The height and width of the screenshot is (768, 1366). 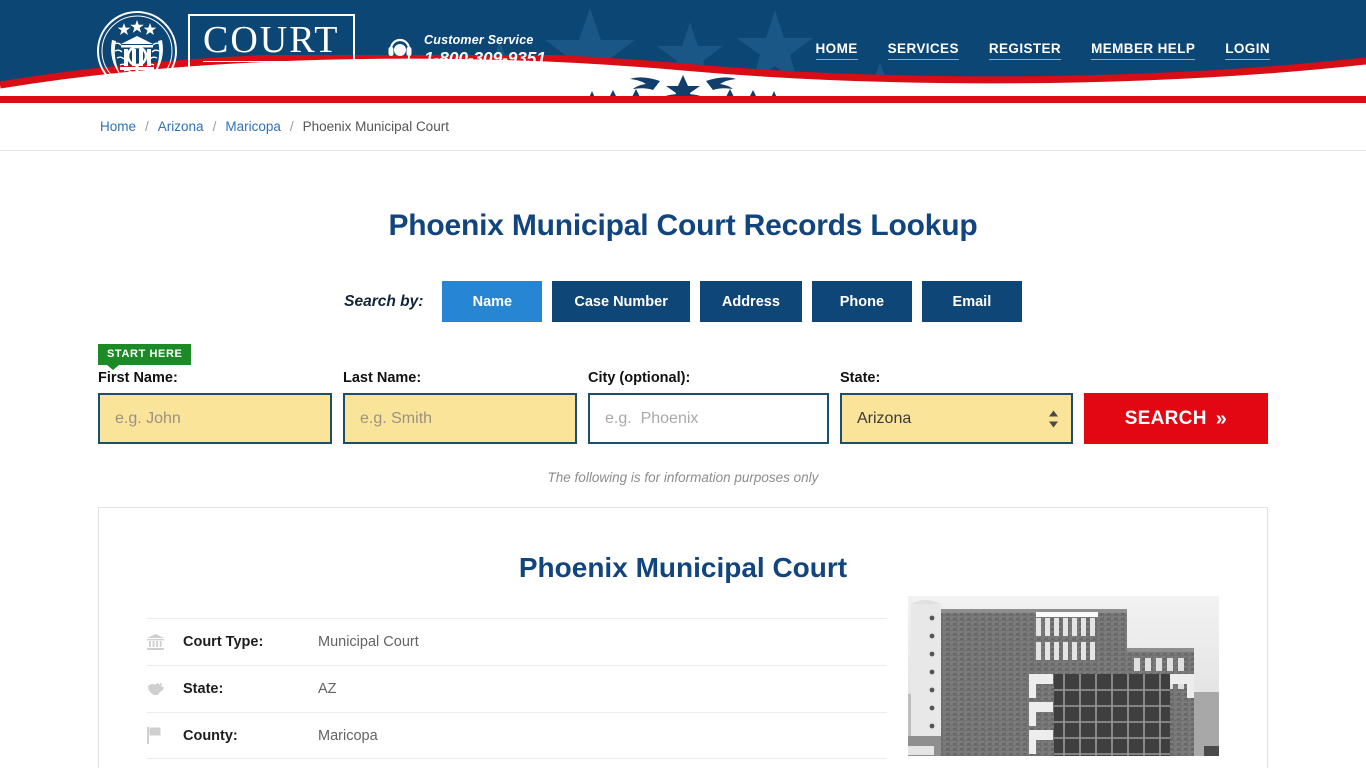 I want to click on last-name-field-group: Last Name:, so click(x=460, y=407).